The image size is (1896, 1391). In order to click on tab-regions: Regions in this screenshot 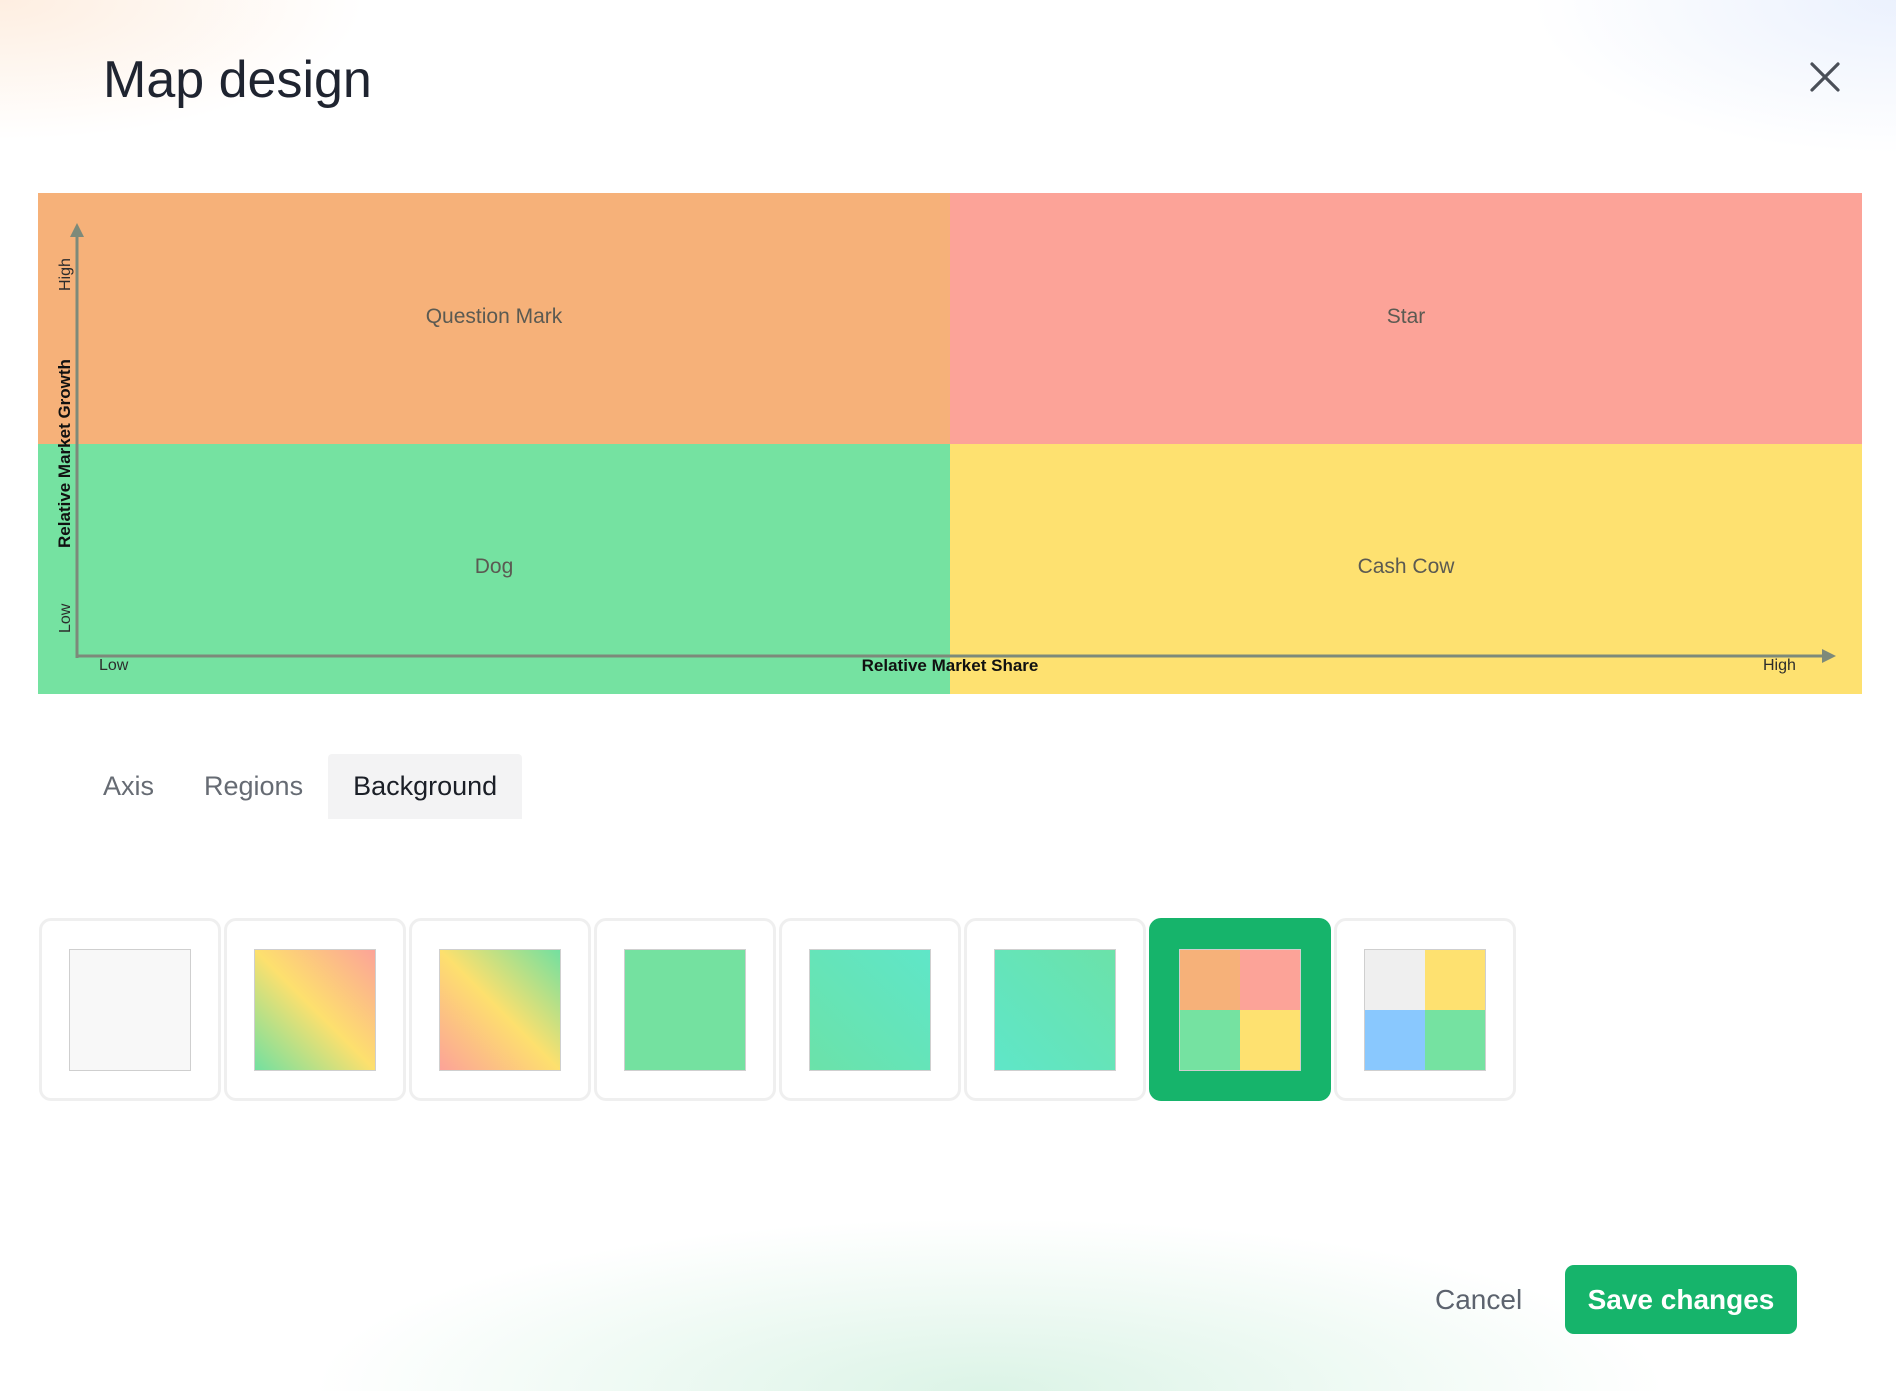, I will do `click(253, 786)`.